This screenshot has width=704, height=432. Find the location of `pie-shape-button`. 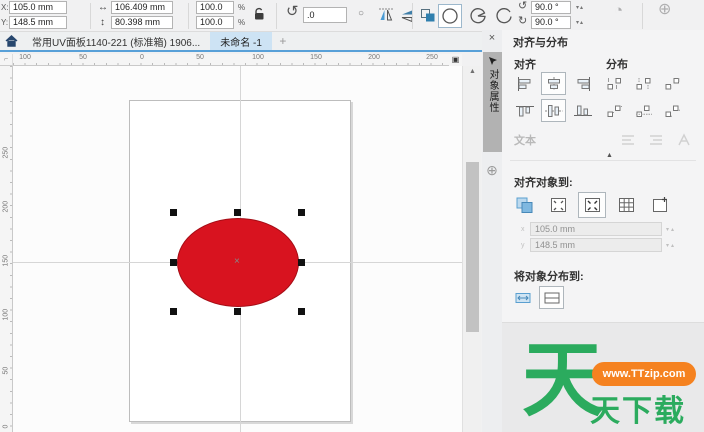

pie-shape-button is located at coordinates (478, 16).